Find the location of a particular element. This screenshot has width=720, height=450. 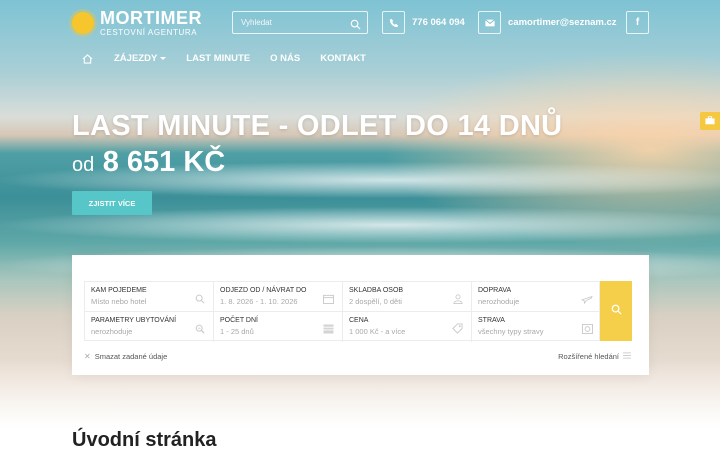

nav-item-label: ZÁJEZDY is located at coordinates (136, 58).